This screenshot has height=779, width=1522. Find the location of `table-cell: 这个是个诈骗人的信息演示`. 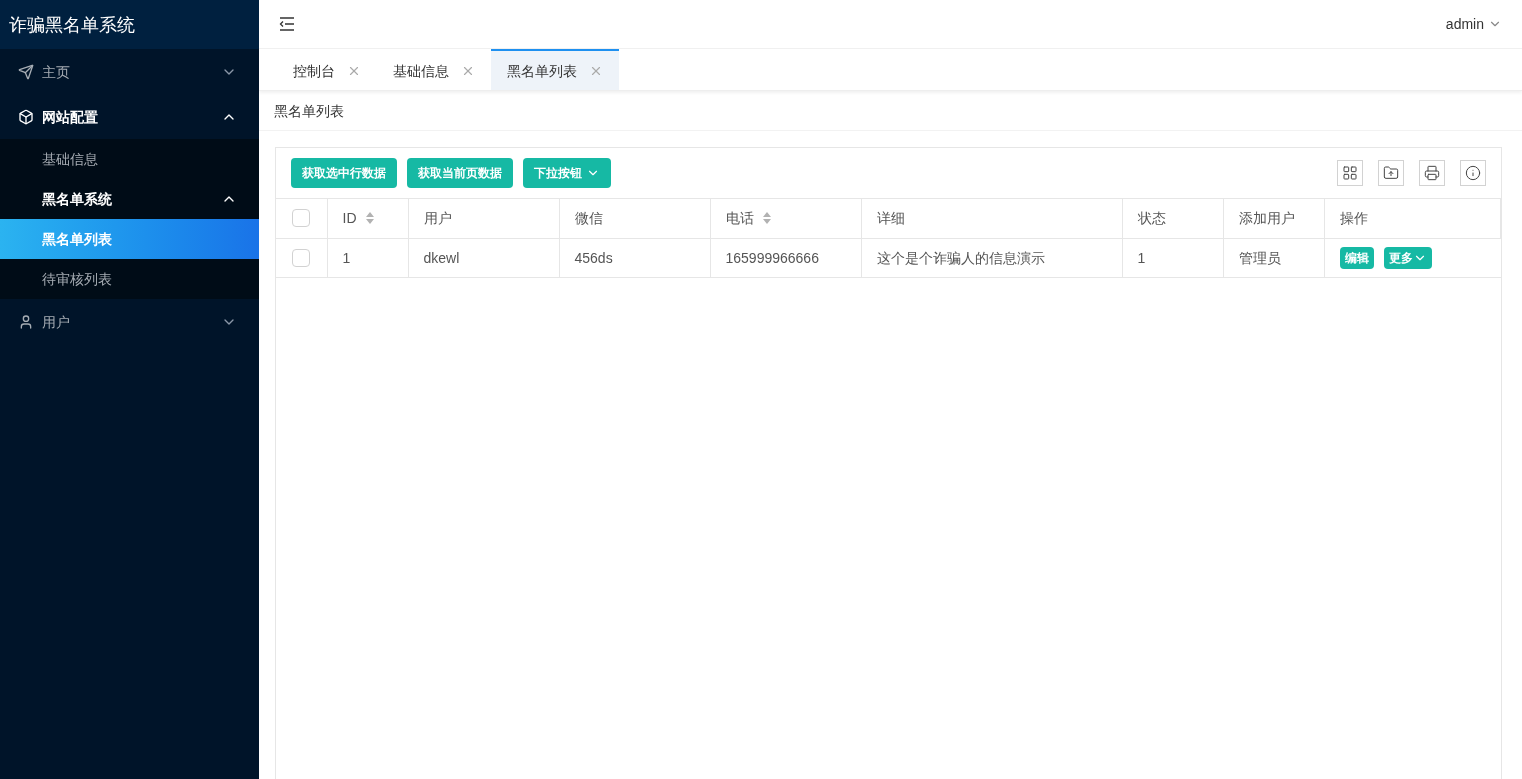

table-cell: 这个是个诈骗人的信息演示 is located at coordinates (960, 257).